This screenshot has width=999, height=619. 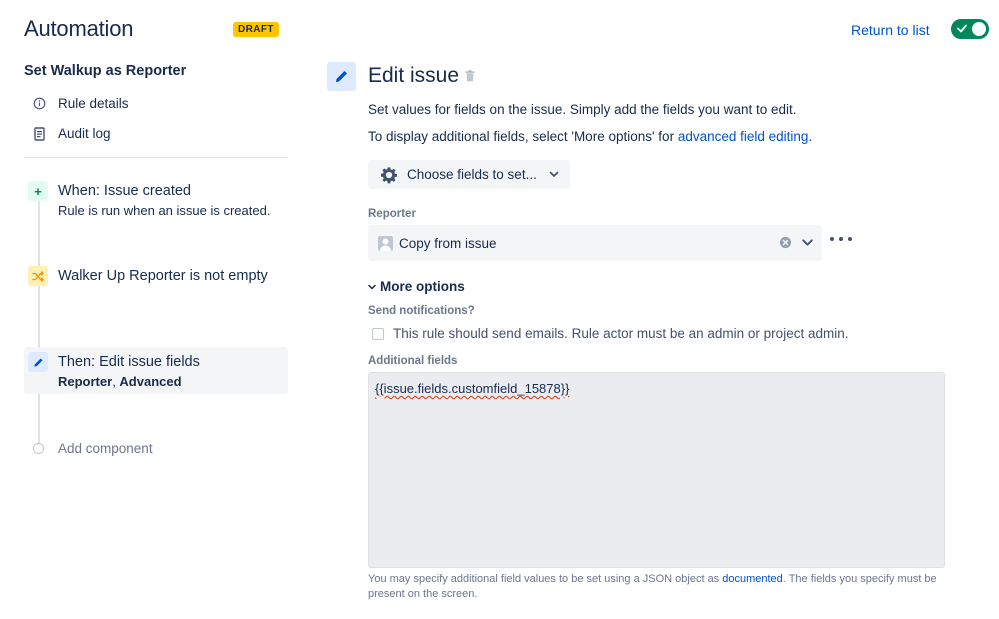 I want to click on send-notifications-label: Send notifications?, so click(x=421, y=311).